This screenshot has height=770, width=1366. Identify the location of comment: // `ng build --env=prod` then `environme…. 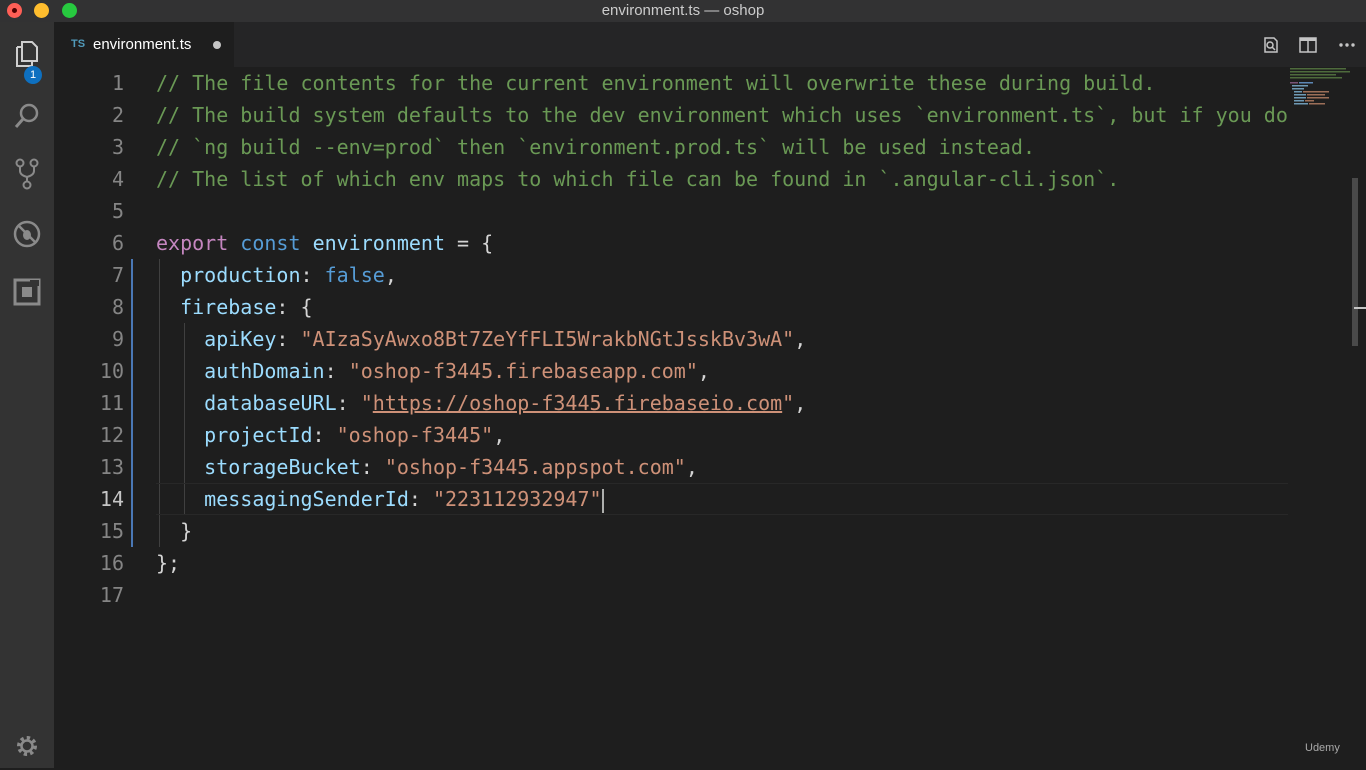
(595, 147).